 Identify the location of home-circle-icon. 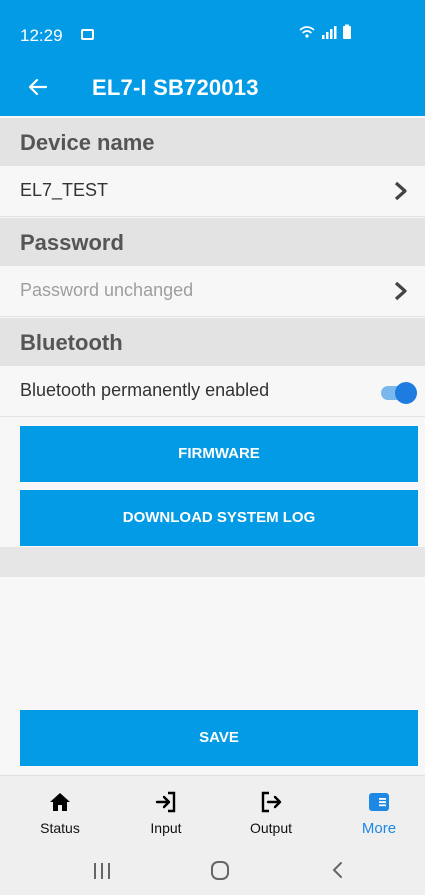
(220, 870).